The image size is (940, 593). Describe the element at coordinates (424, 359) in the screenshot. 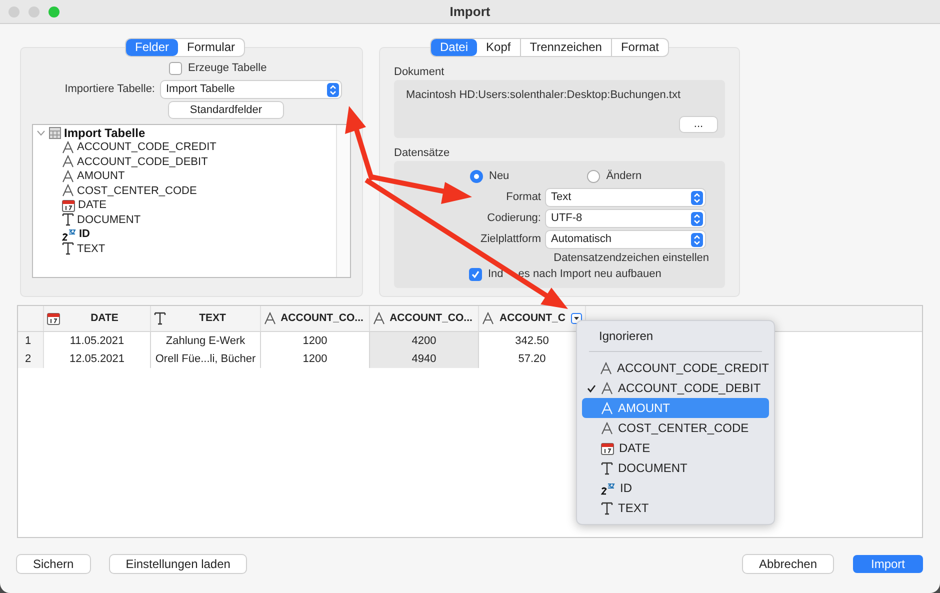

I see `table-cell: 4940` at that location.